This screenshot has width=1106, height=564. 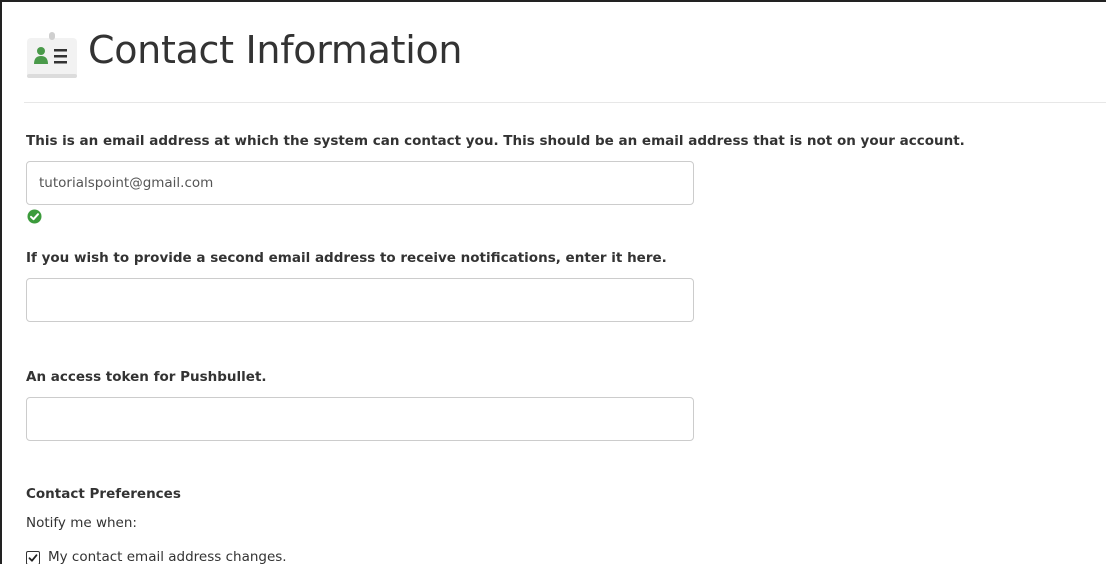 I want to click on page-title: Contact Information, so click(x=275, y=50).